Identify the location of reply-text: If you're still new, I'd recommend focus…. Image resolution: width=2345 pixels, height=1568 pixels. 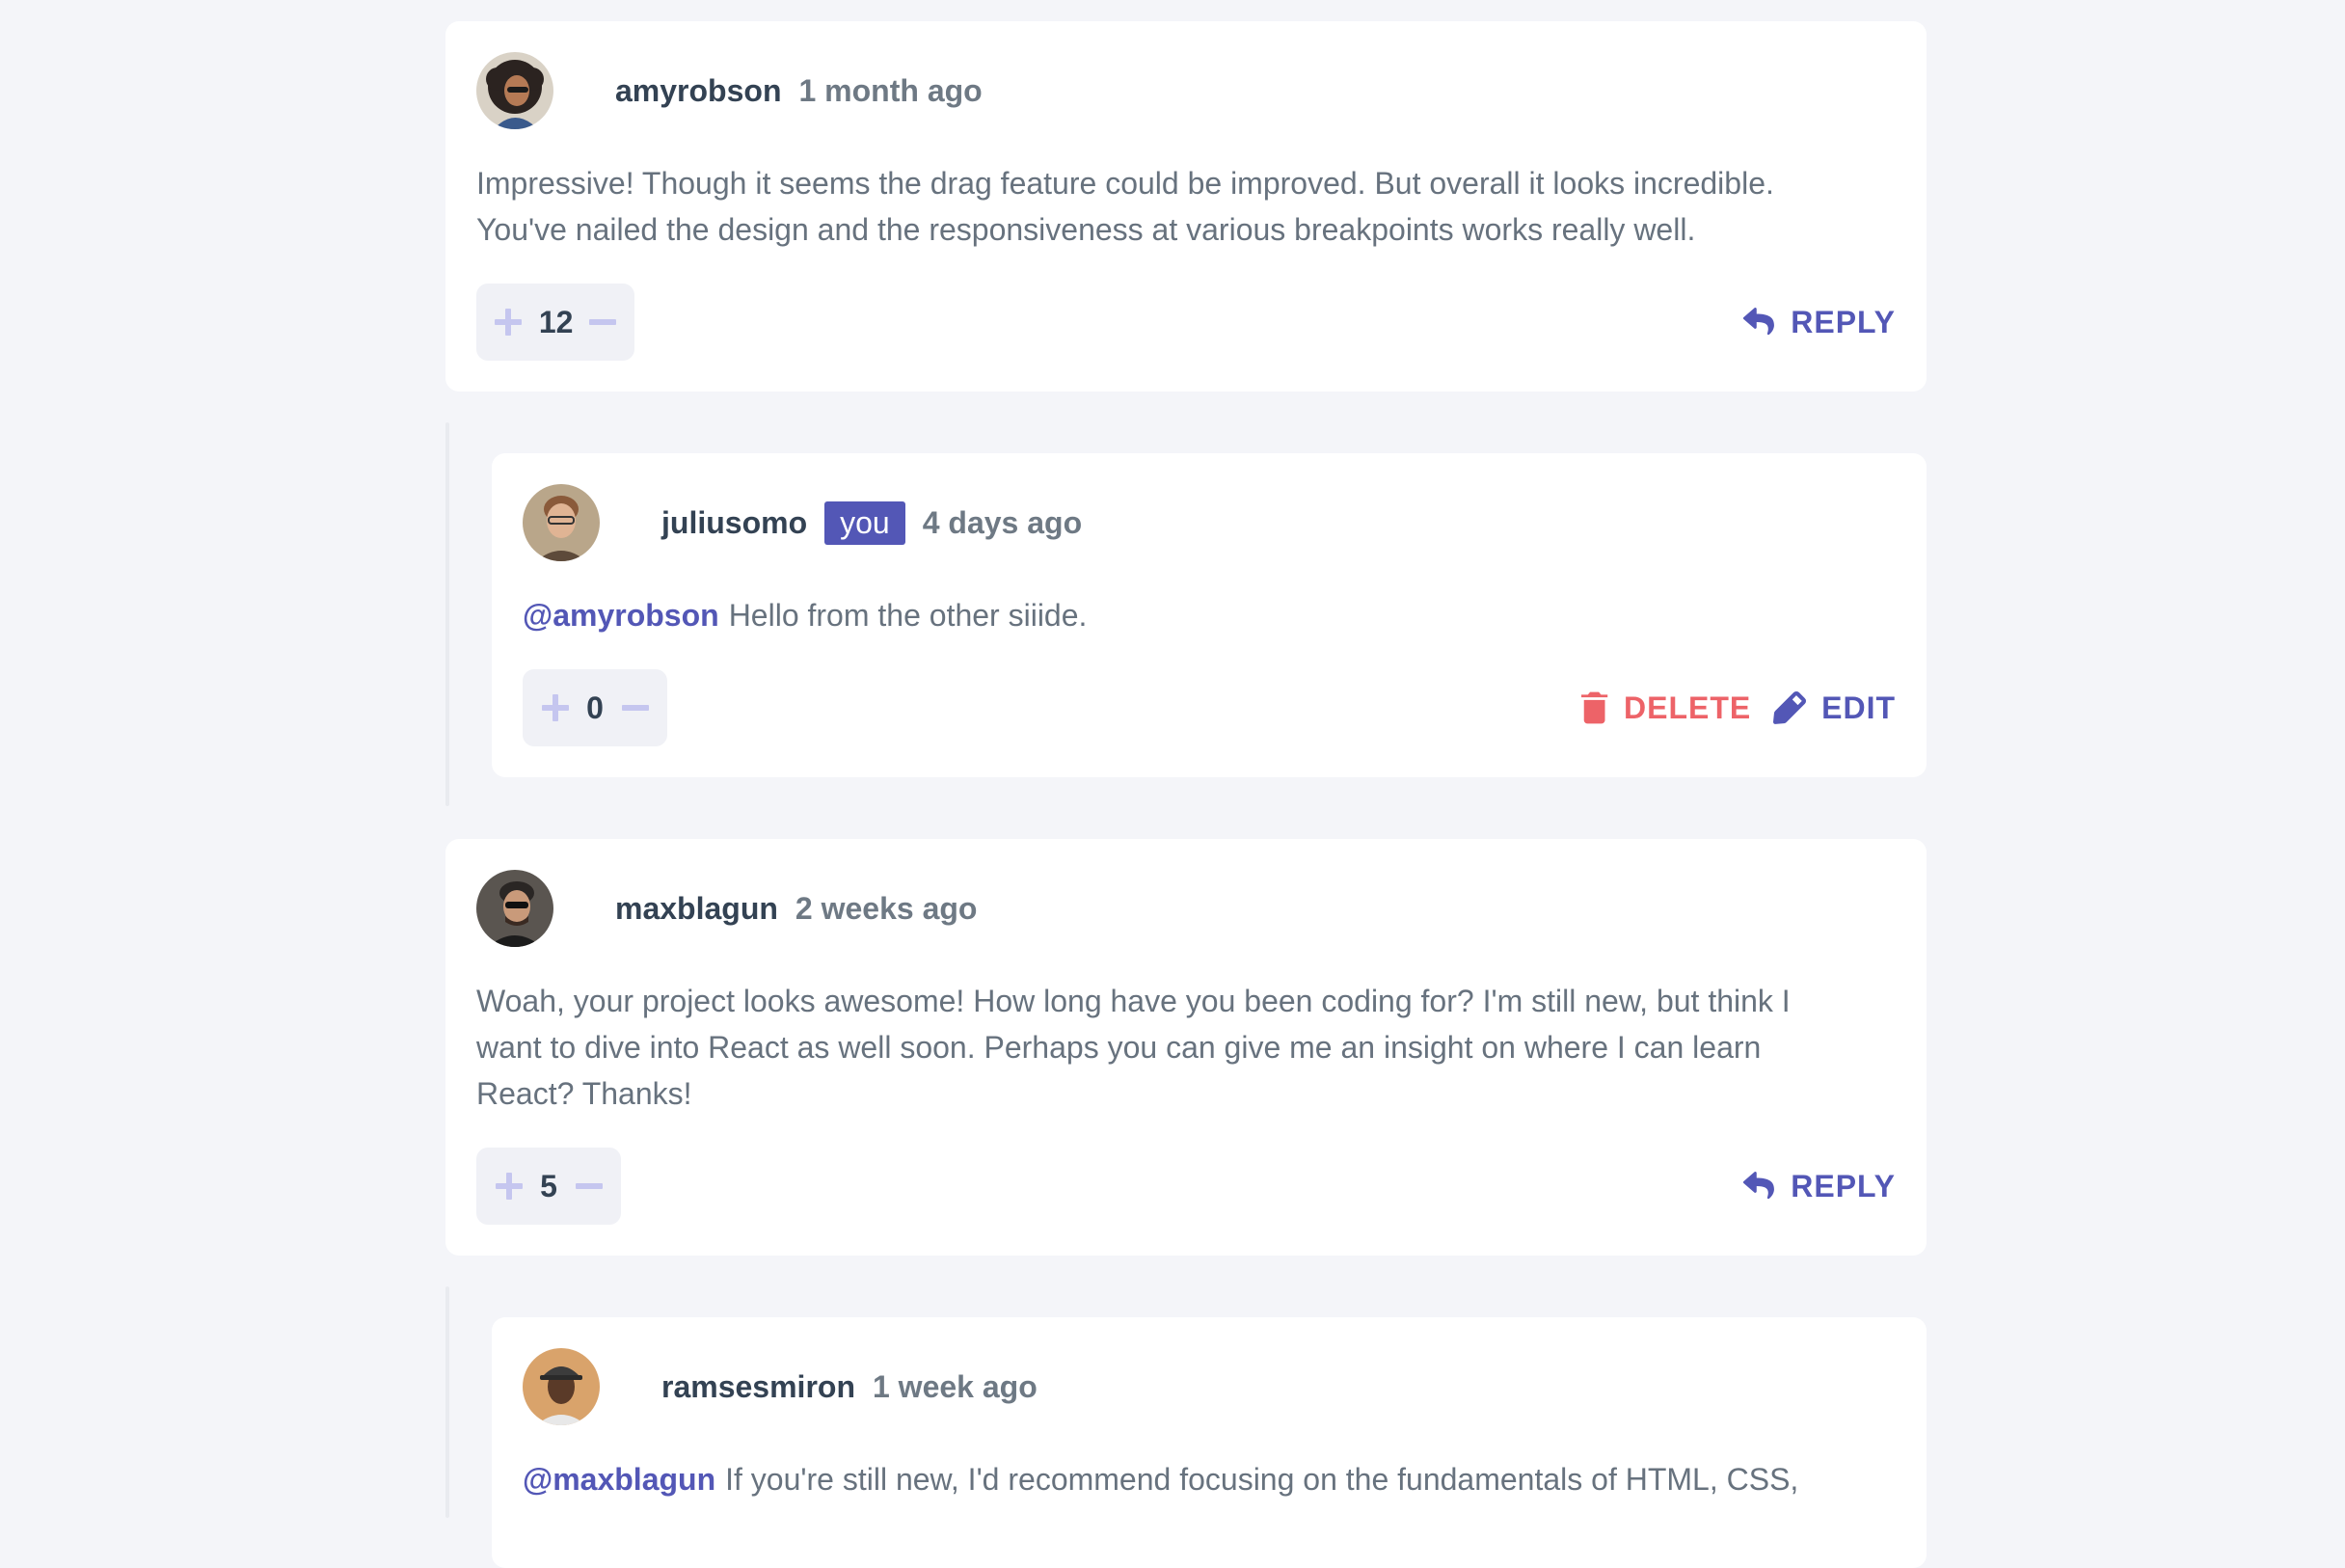
(1262, 1480).